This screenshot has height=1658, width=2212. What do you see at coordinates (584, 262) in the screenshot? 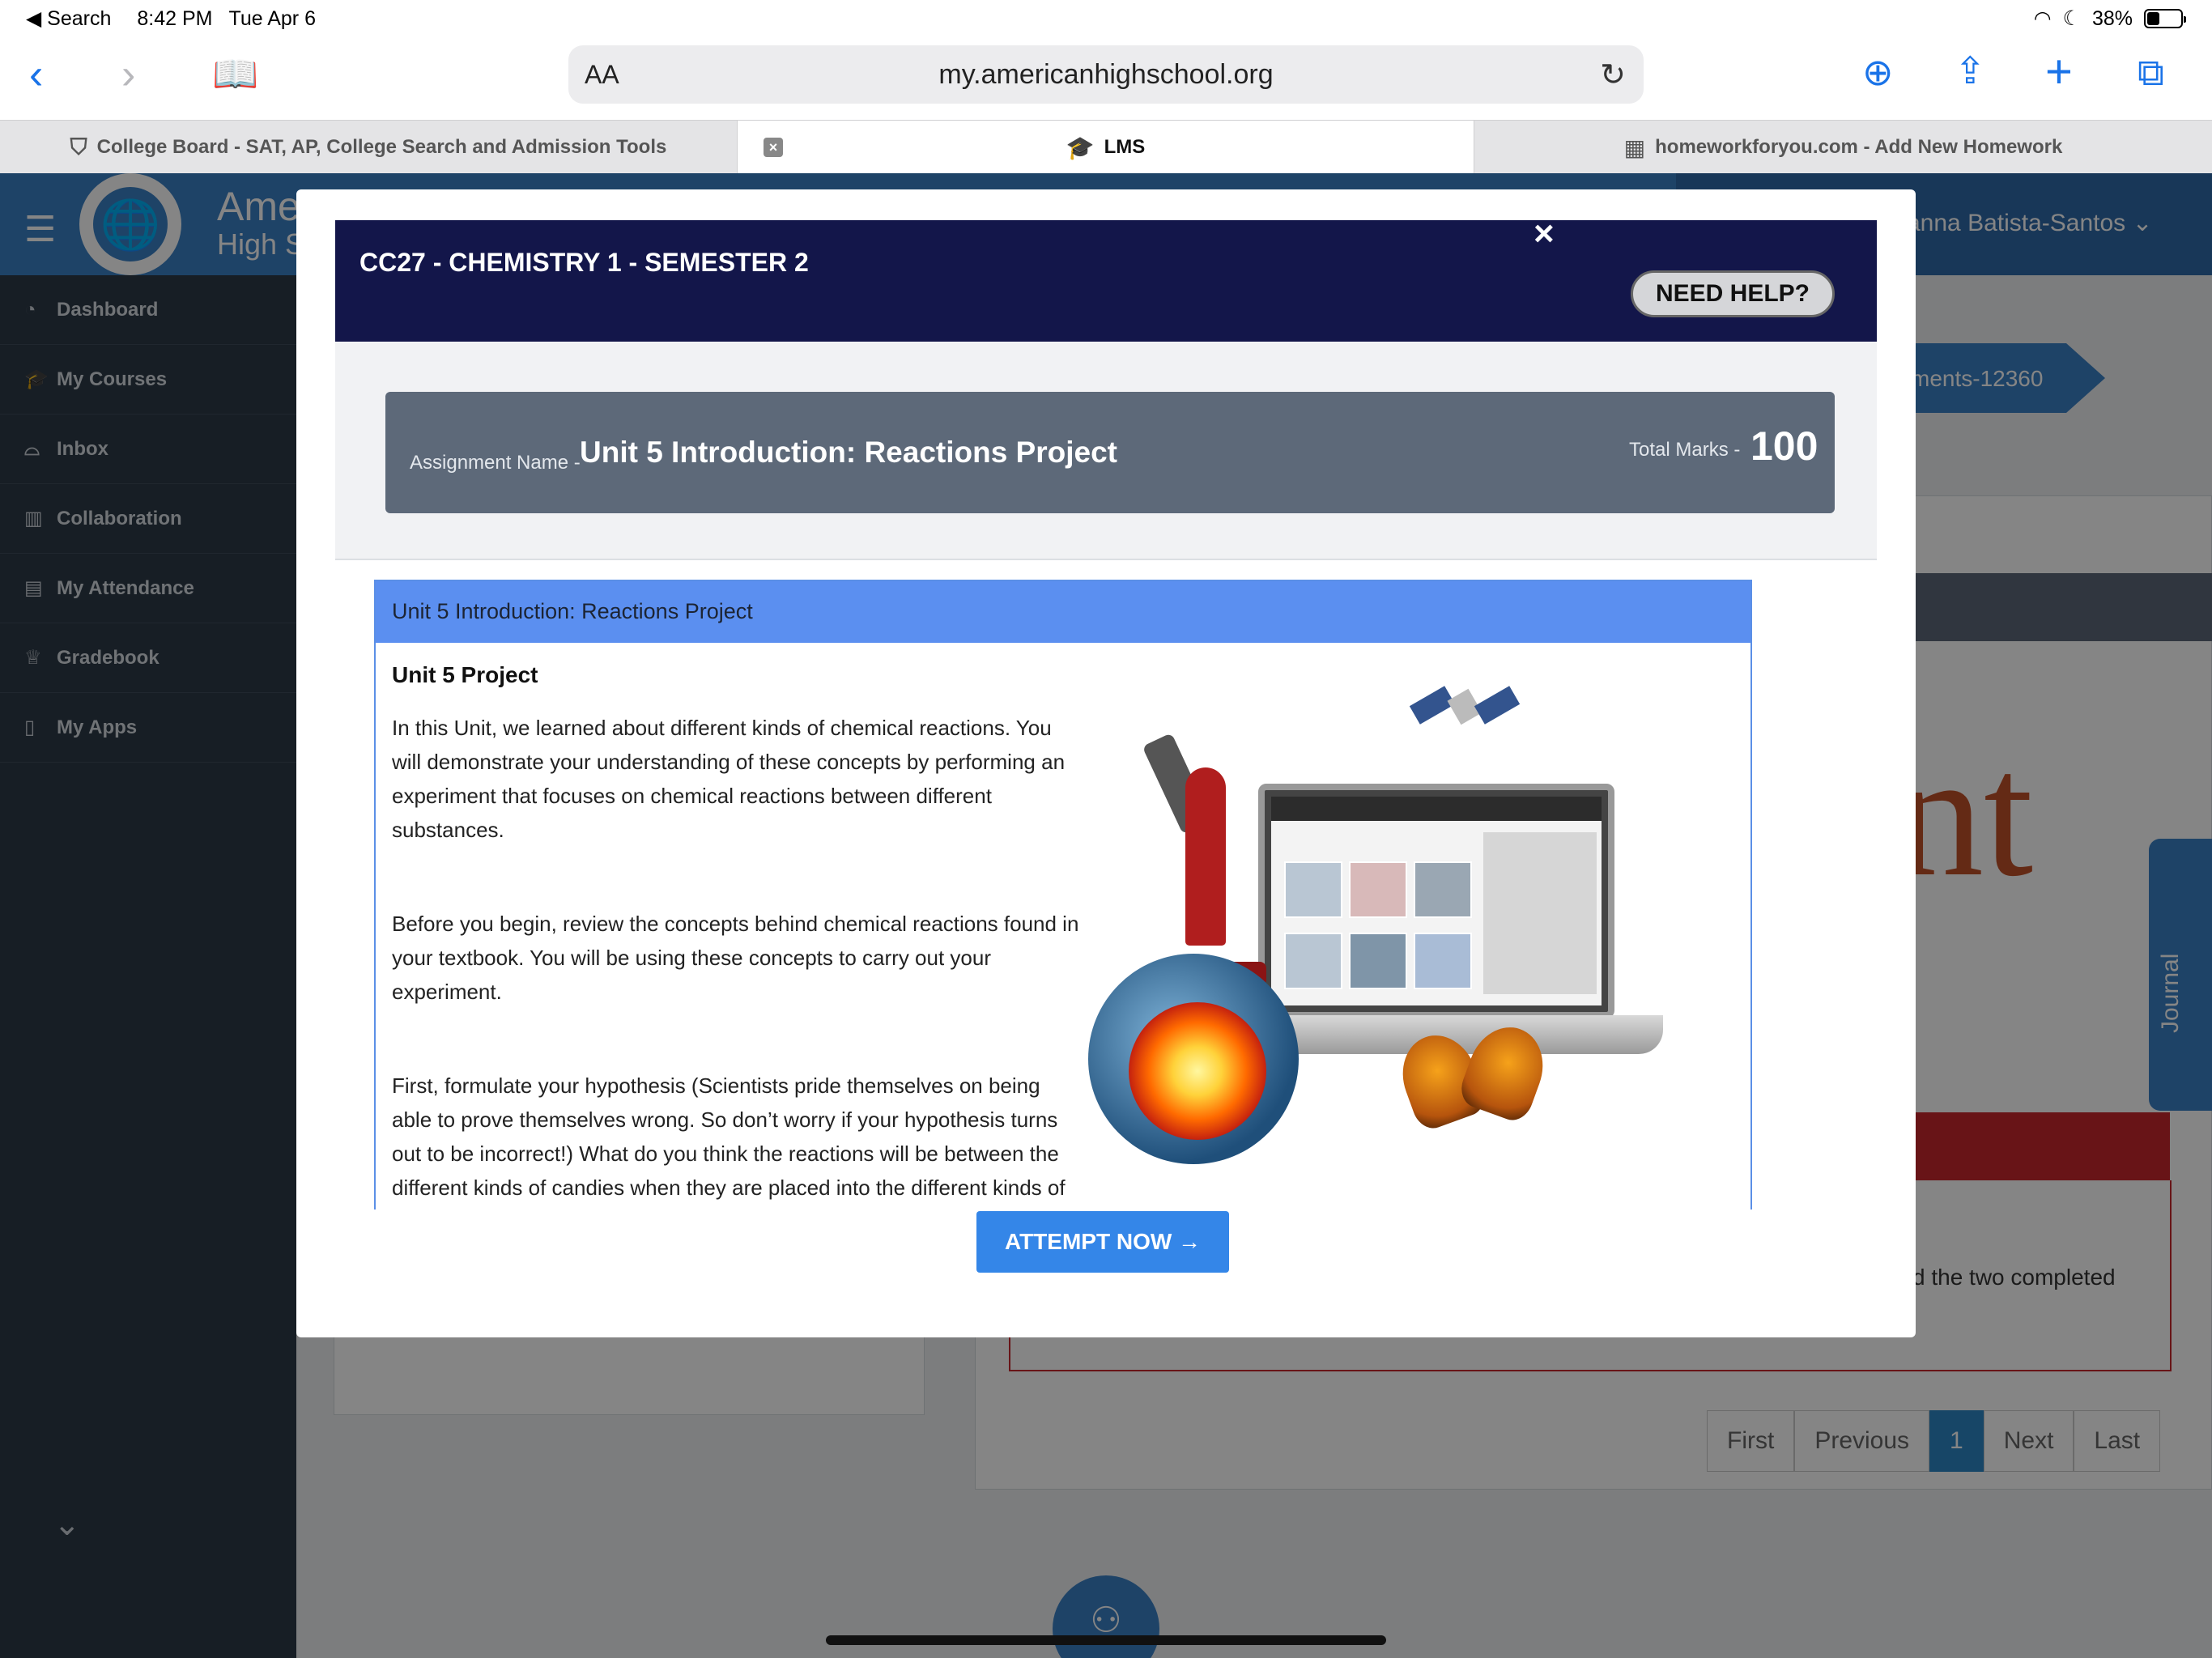
I see `course-title: CC27 - CHEMISTRY 1 - SEMESTER 2` at bounding box center [584, 262].